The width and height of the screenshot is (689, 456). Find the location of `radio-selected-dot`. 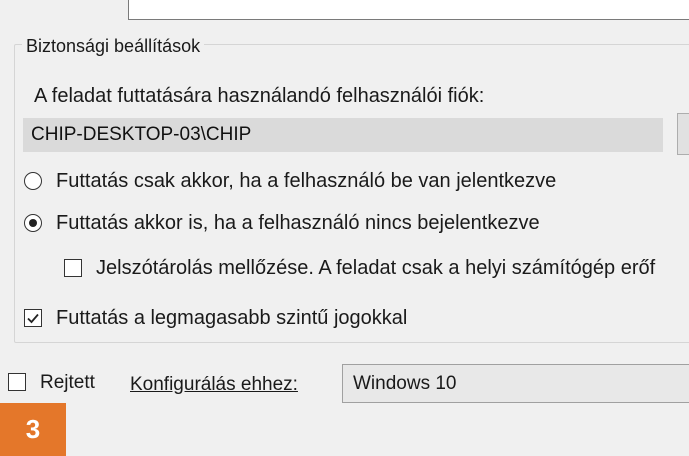

radio-selected-dot is located at coordinates (32, 222).